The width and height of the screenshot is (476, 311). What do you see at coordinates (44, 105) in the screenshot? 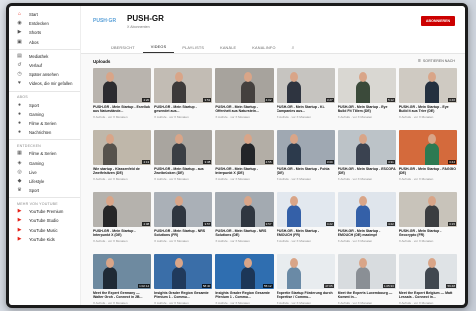
I see `sidebar-sub-sport: ● Sport` at bounding box center [44, 105].